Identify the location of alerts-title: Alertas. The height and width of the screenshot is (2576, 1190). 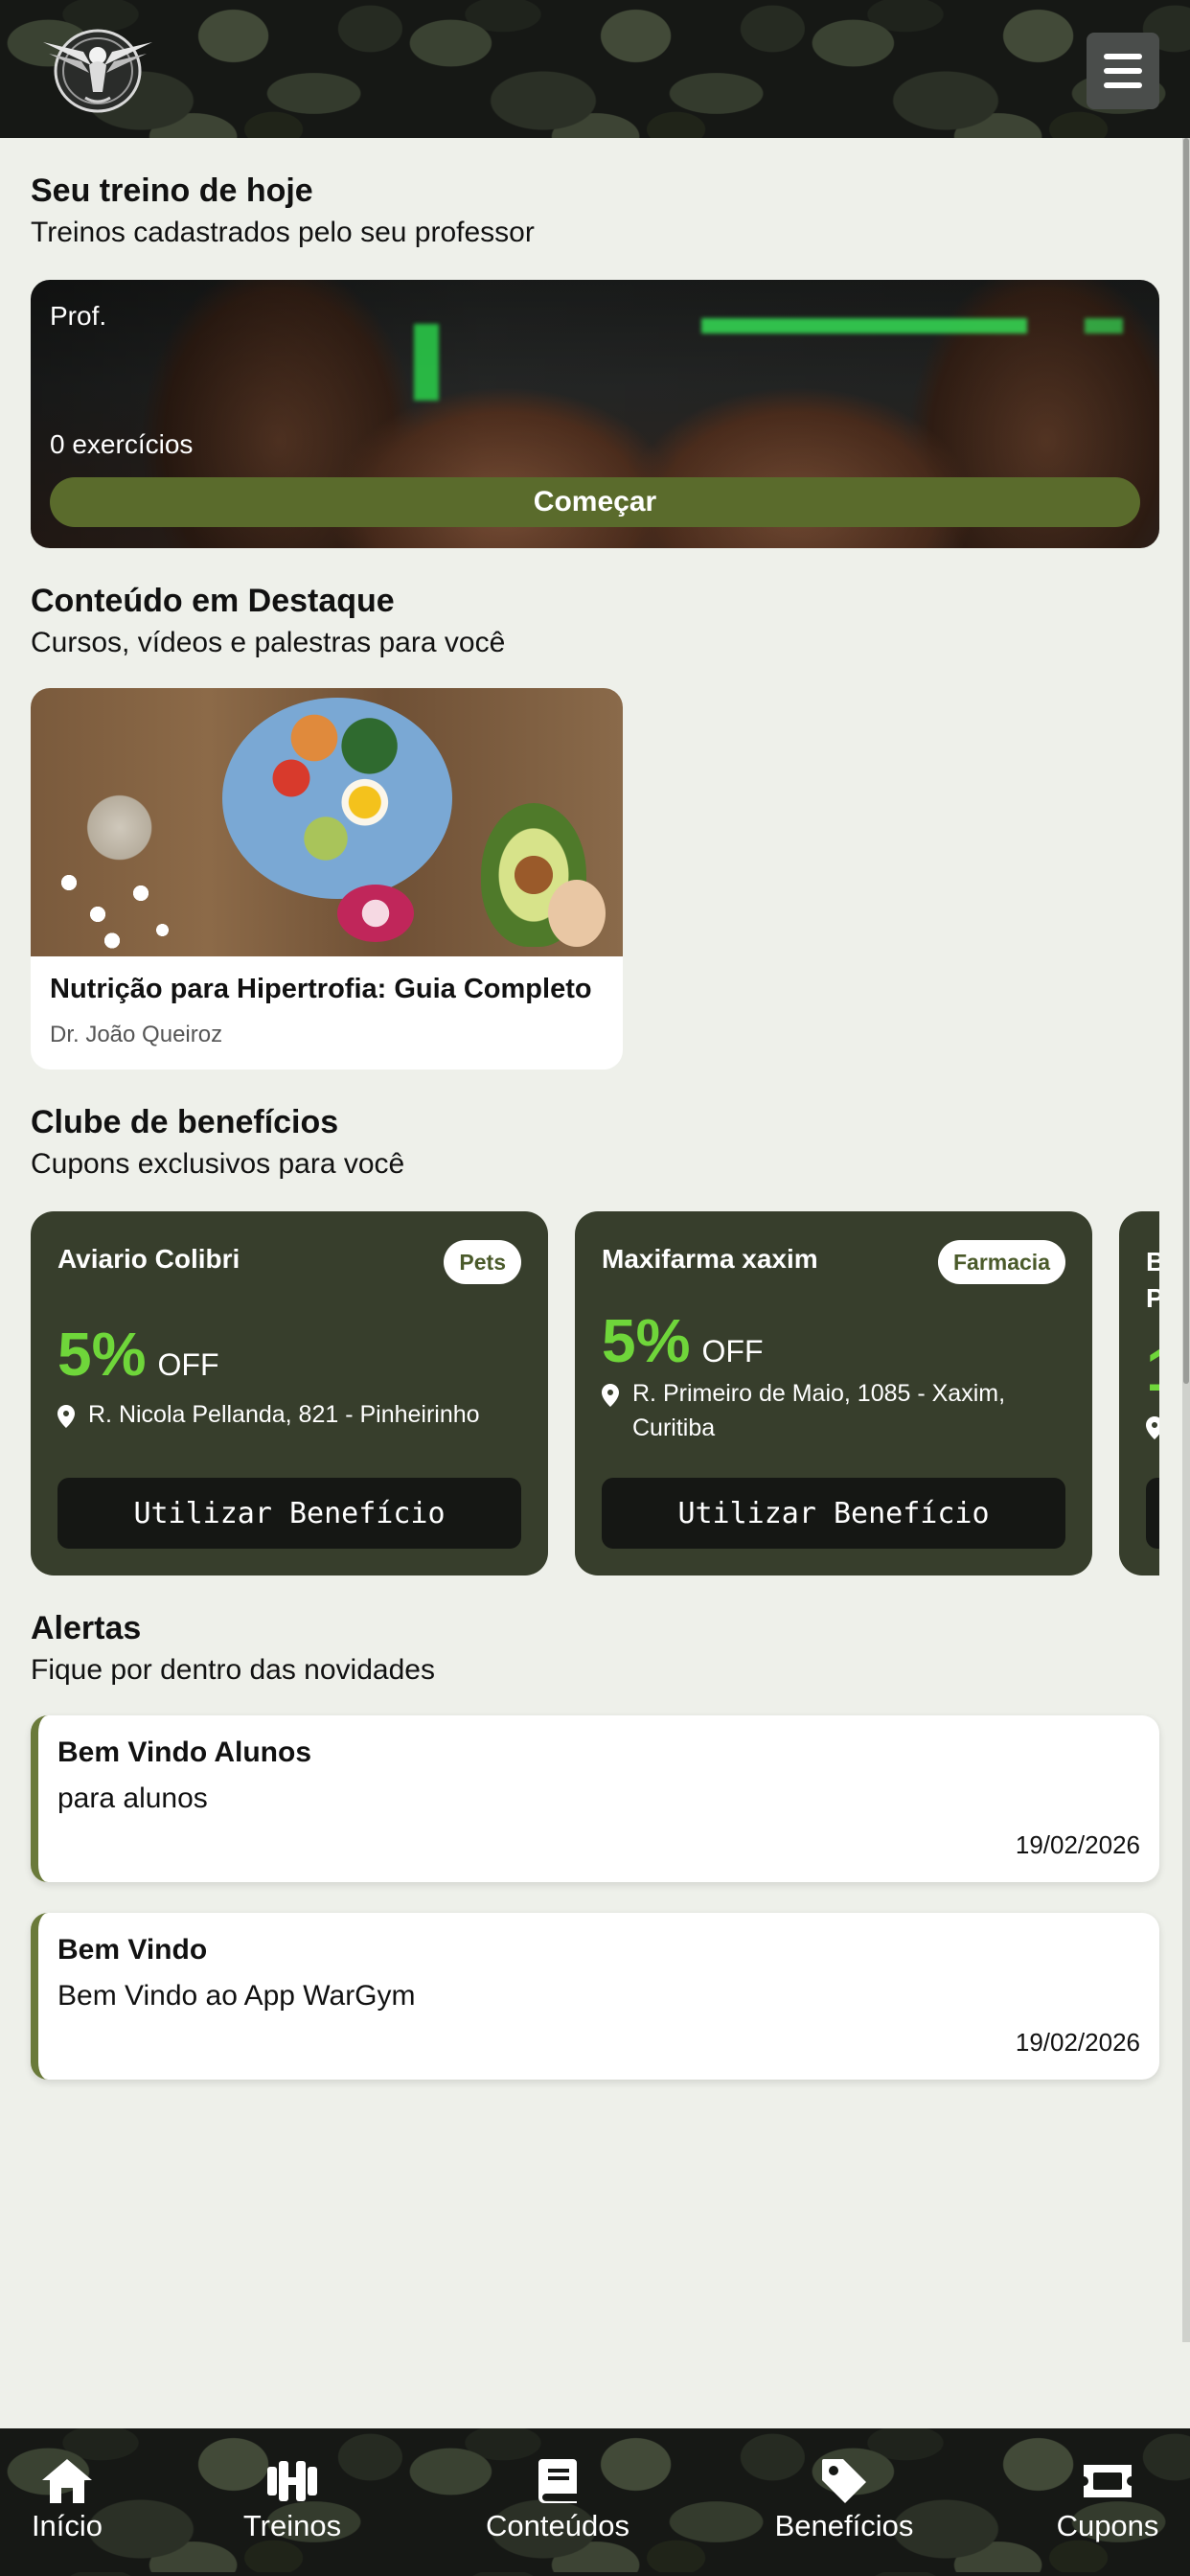
(87, 1628).